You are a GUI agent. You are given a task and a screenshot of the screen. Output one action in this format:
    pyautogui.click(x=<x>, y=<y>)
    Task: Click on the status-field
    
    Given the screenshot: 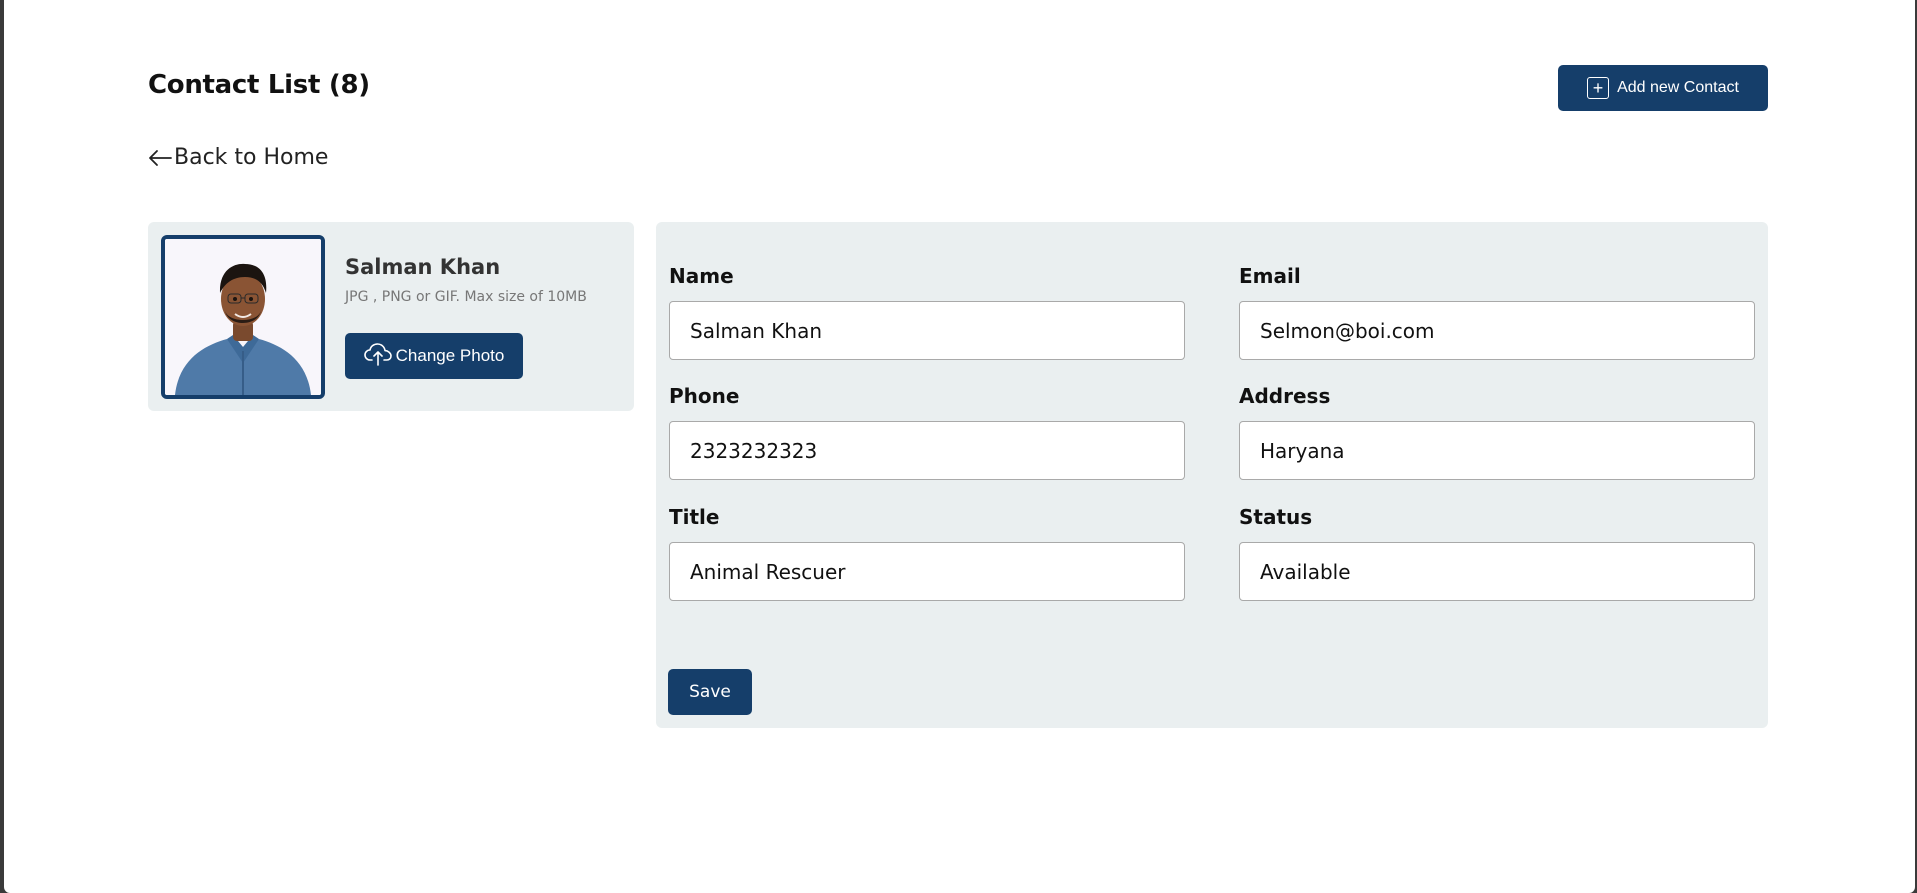 What is the action you would take?
    pyautogui.click(x=1497, y=571)
    